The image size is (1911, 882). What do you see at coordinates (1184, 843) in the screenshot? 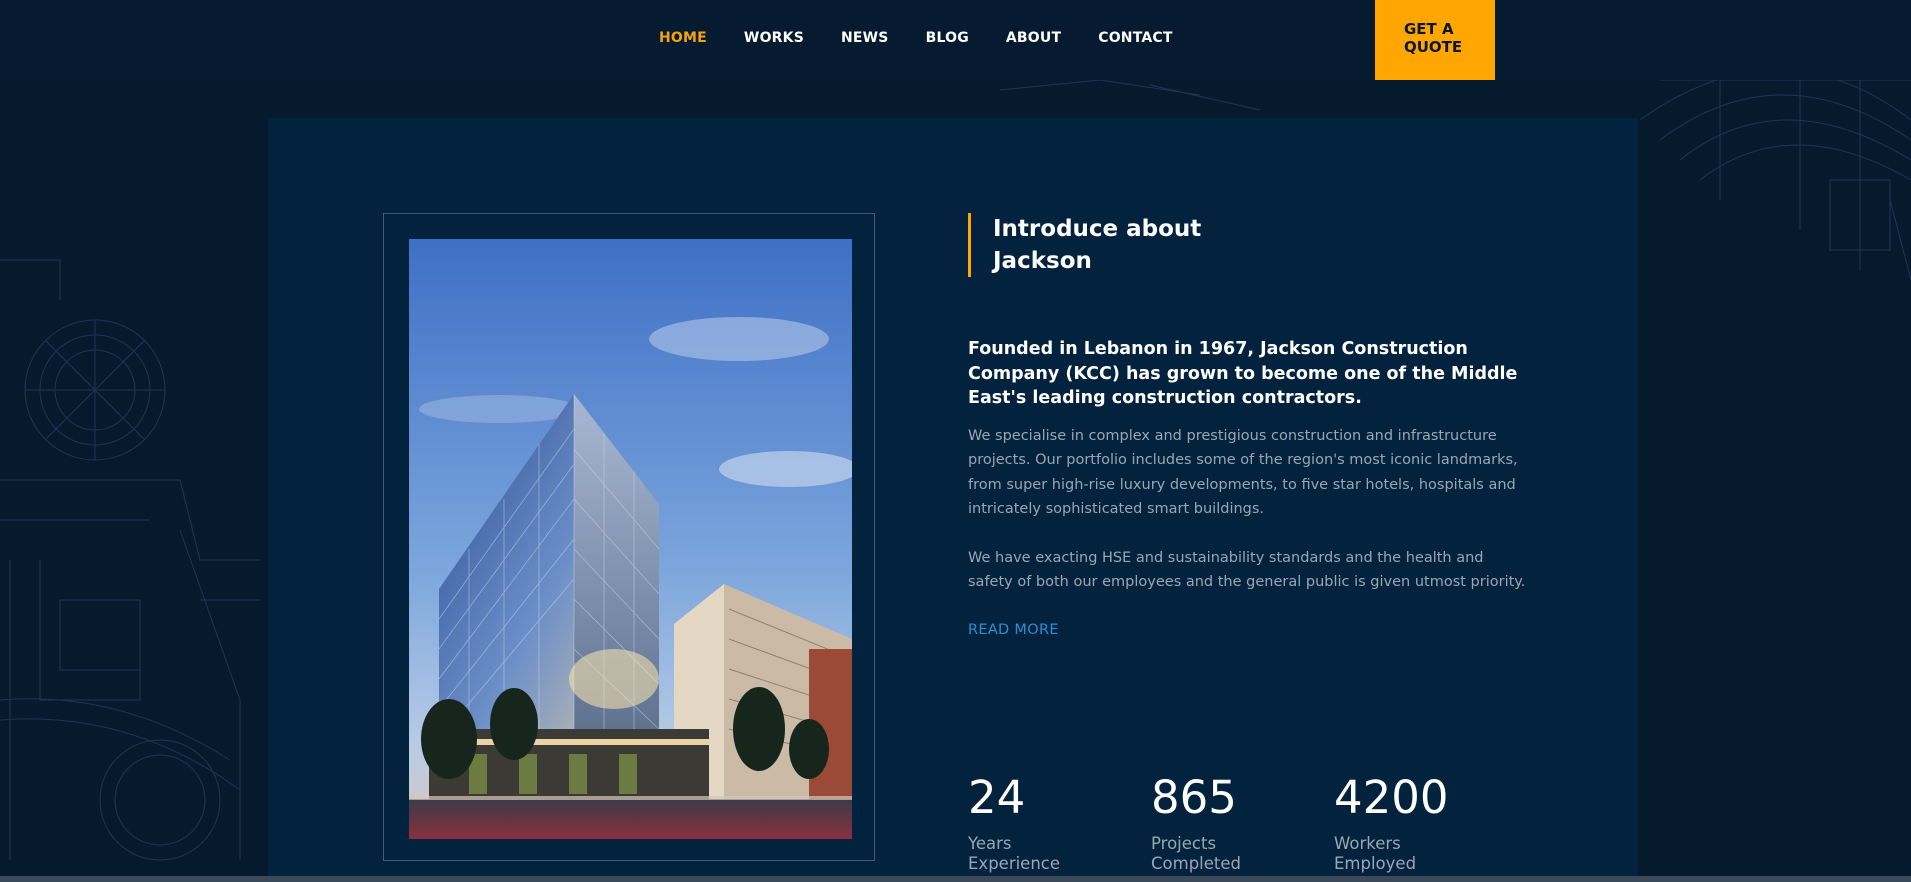
I see `stat-label-line1: Projects` at bounding box center [1184, 843].